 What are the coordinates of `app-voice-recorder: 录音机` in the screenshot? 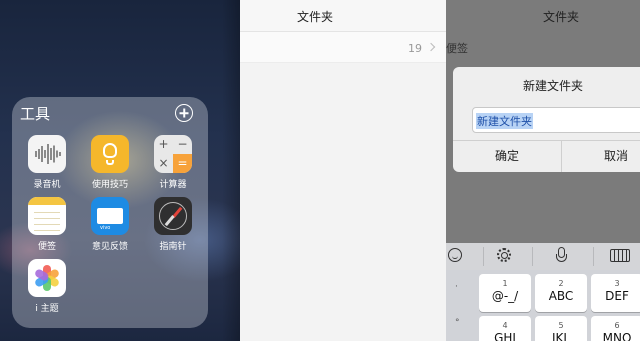 It's located at (47, 162).